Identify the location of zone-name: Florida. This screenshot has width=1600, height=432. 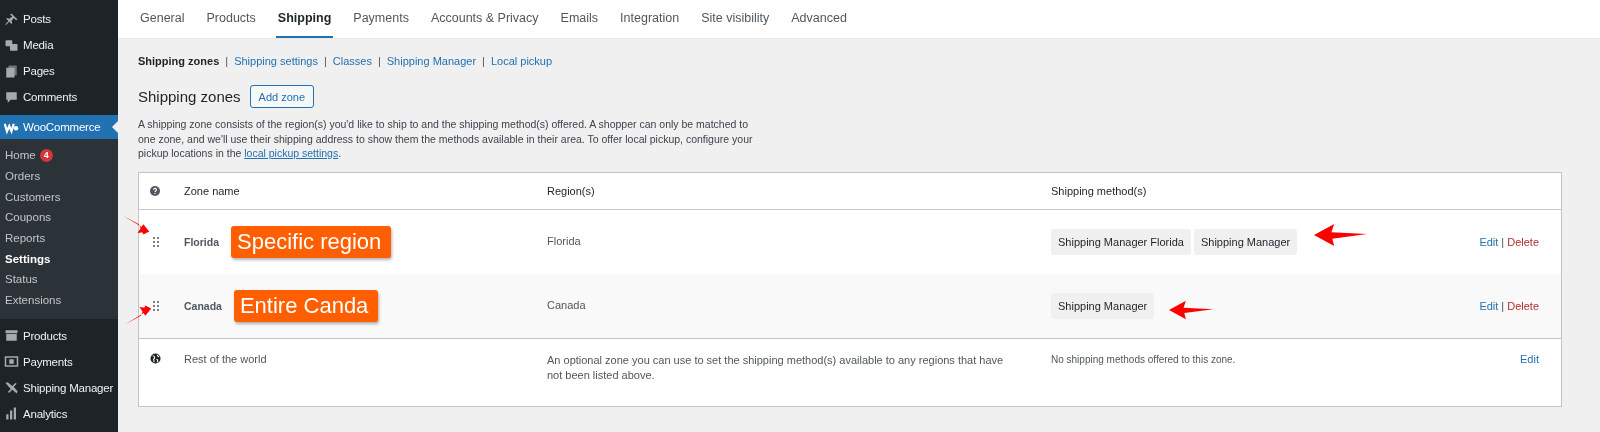
(201, 241).